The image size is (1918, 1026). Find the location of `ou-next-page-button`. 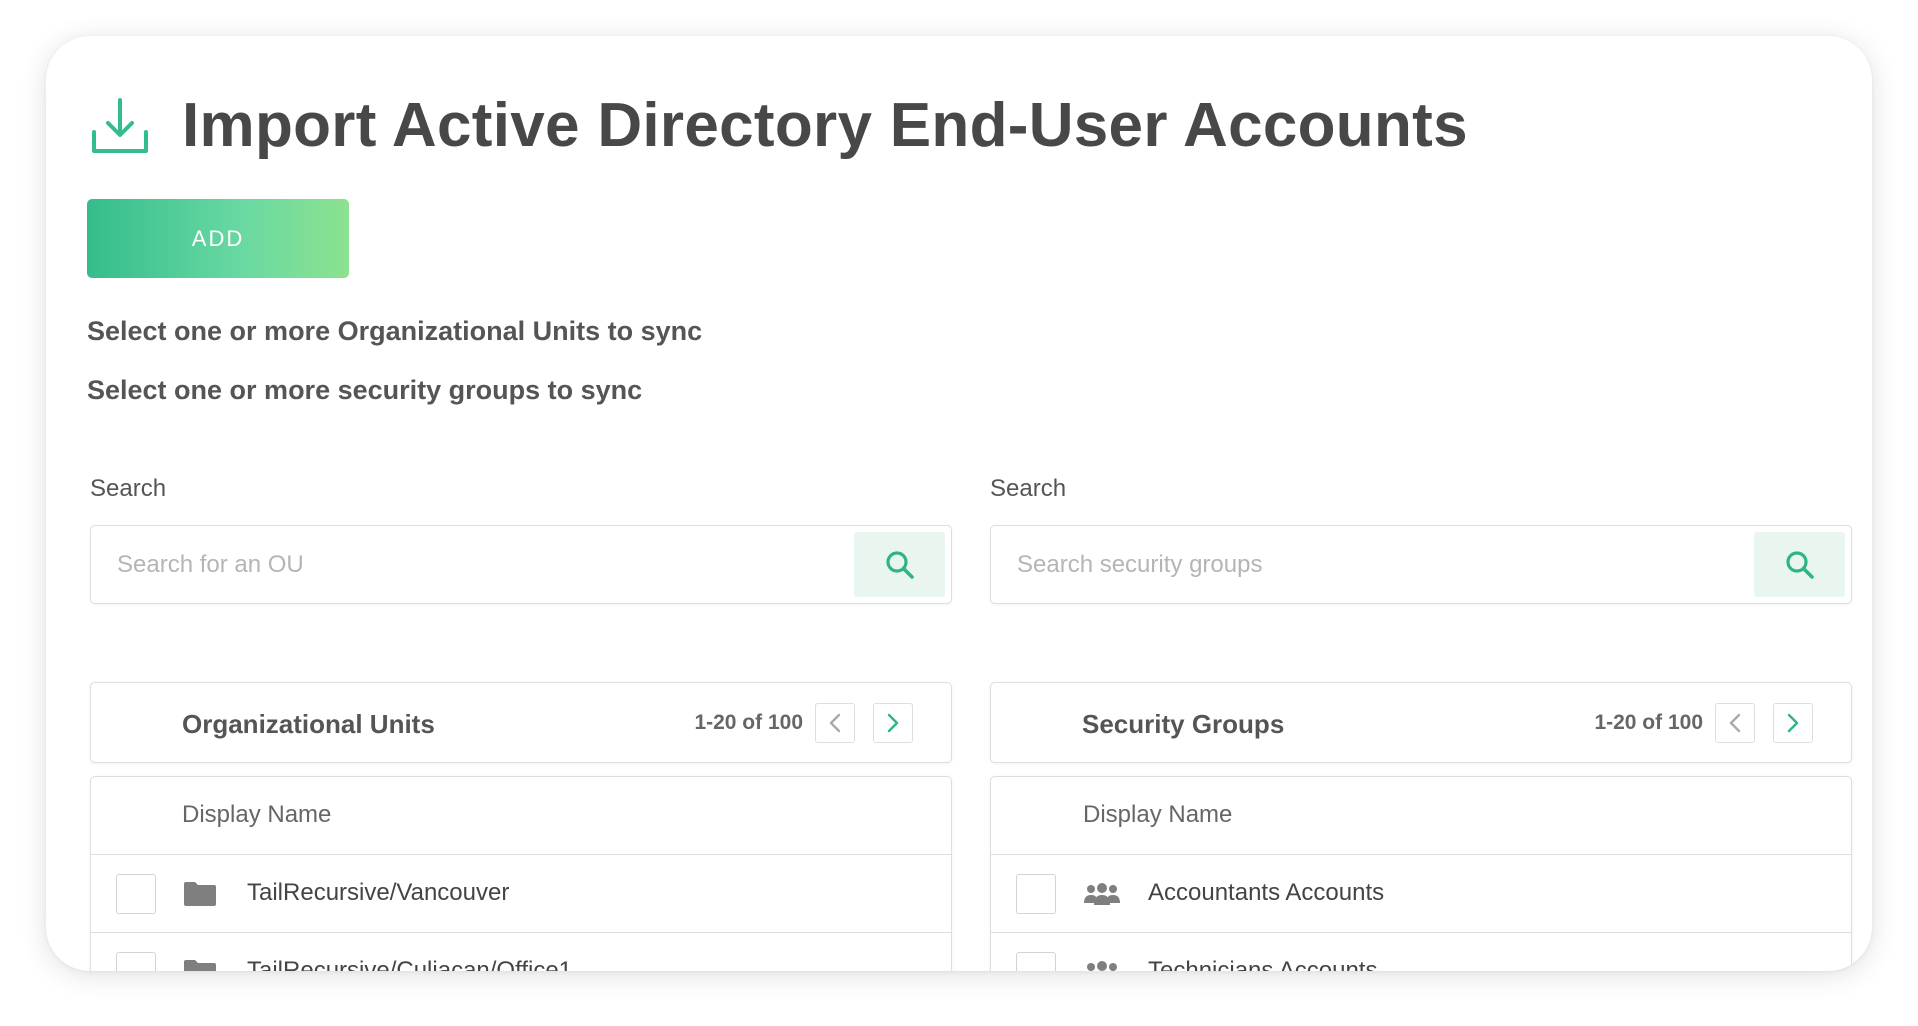

ou-next-page-button is located at coordinates (893, 723).